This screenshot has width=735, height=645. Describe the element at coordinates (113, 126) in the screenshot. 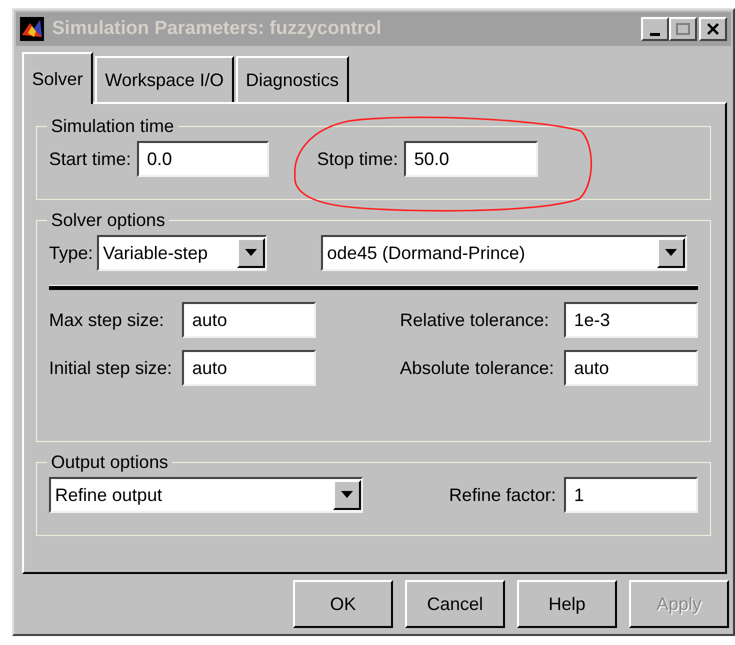

I see `group-title: Simulation time` at that location.